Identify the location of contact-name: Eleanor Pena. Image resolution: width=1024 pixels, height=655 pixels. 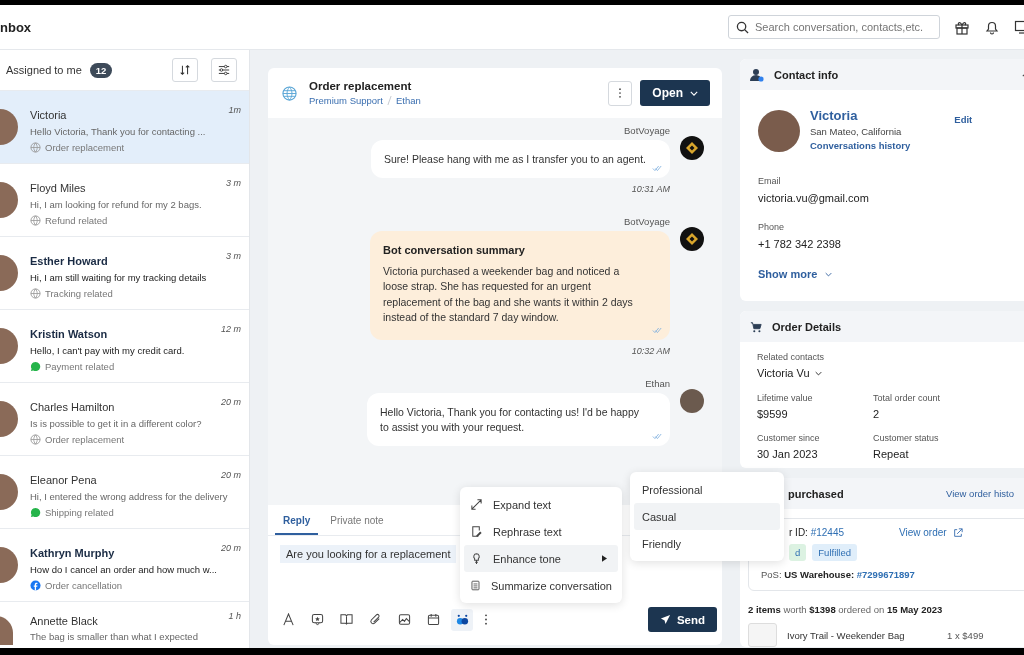
(64, 480).